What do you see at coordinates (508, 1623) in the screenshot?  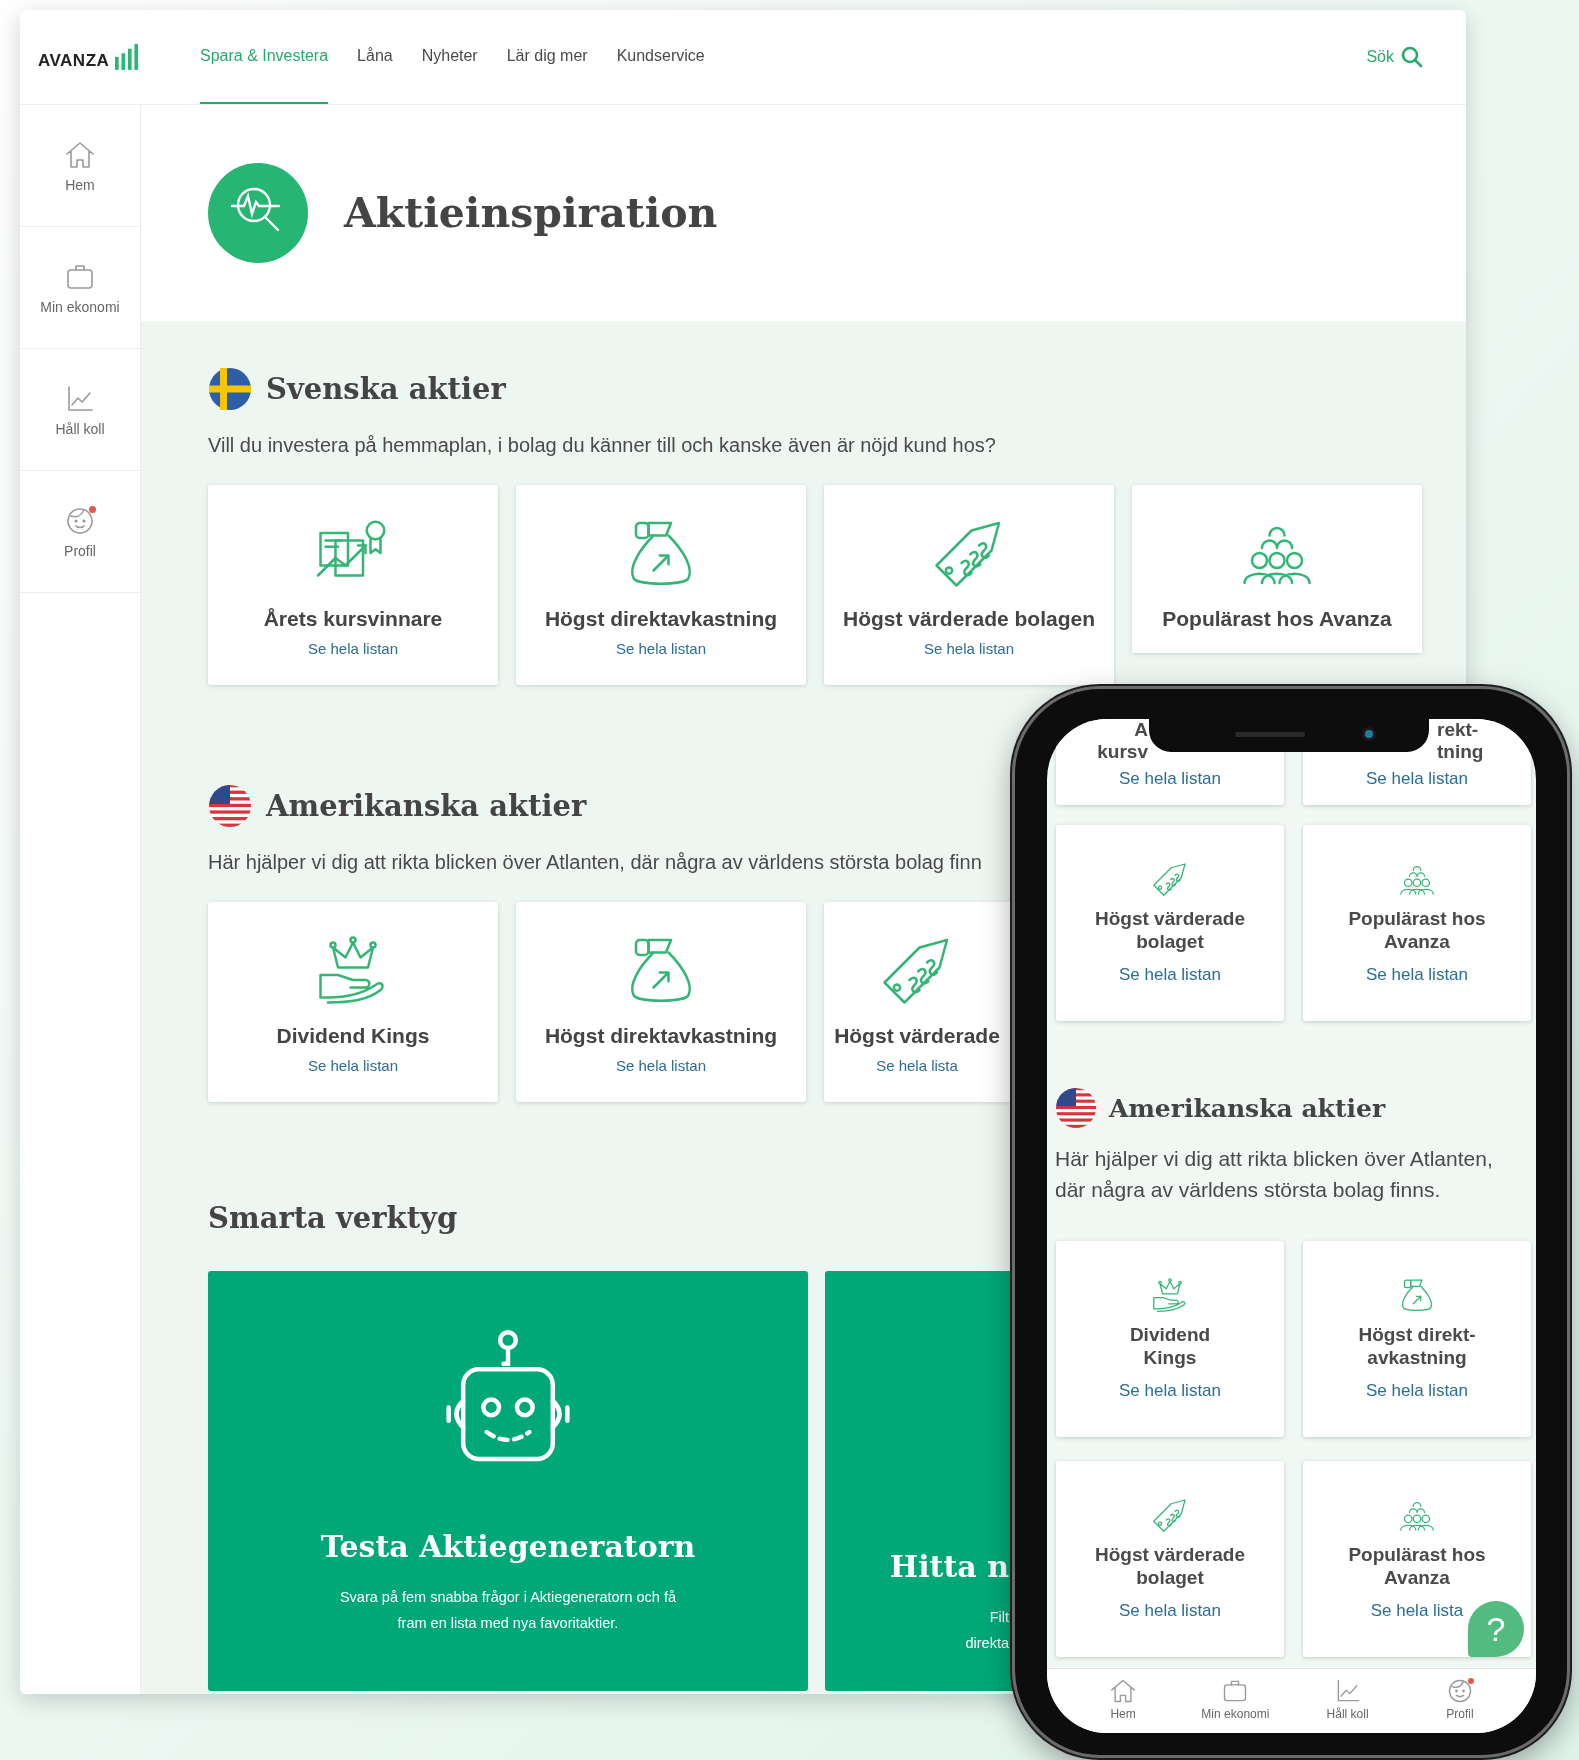 I see `tool-description: fram en lista med nya favoritaktier.` at bounding box center [508, 1623].